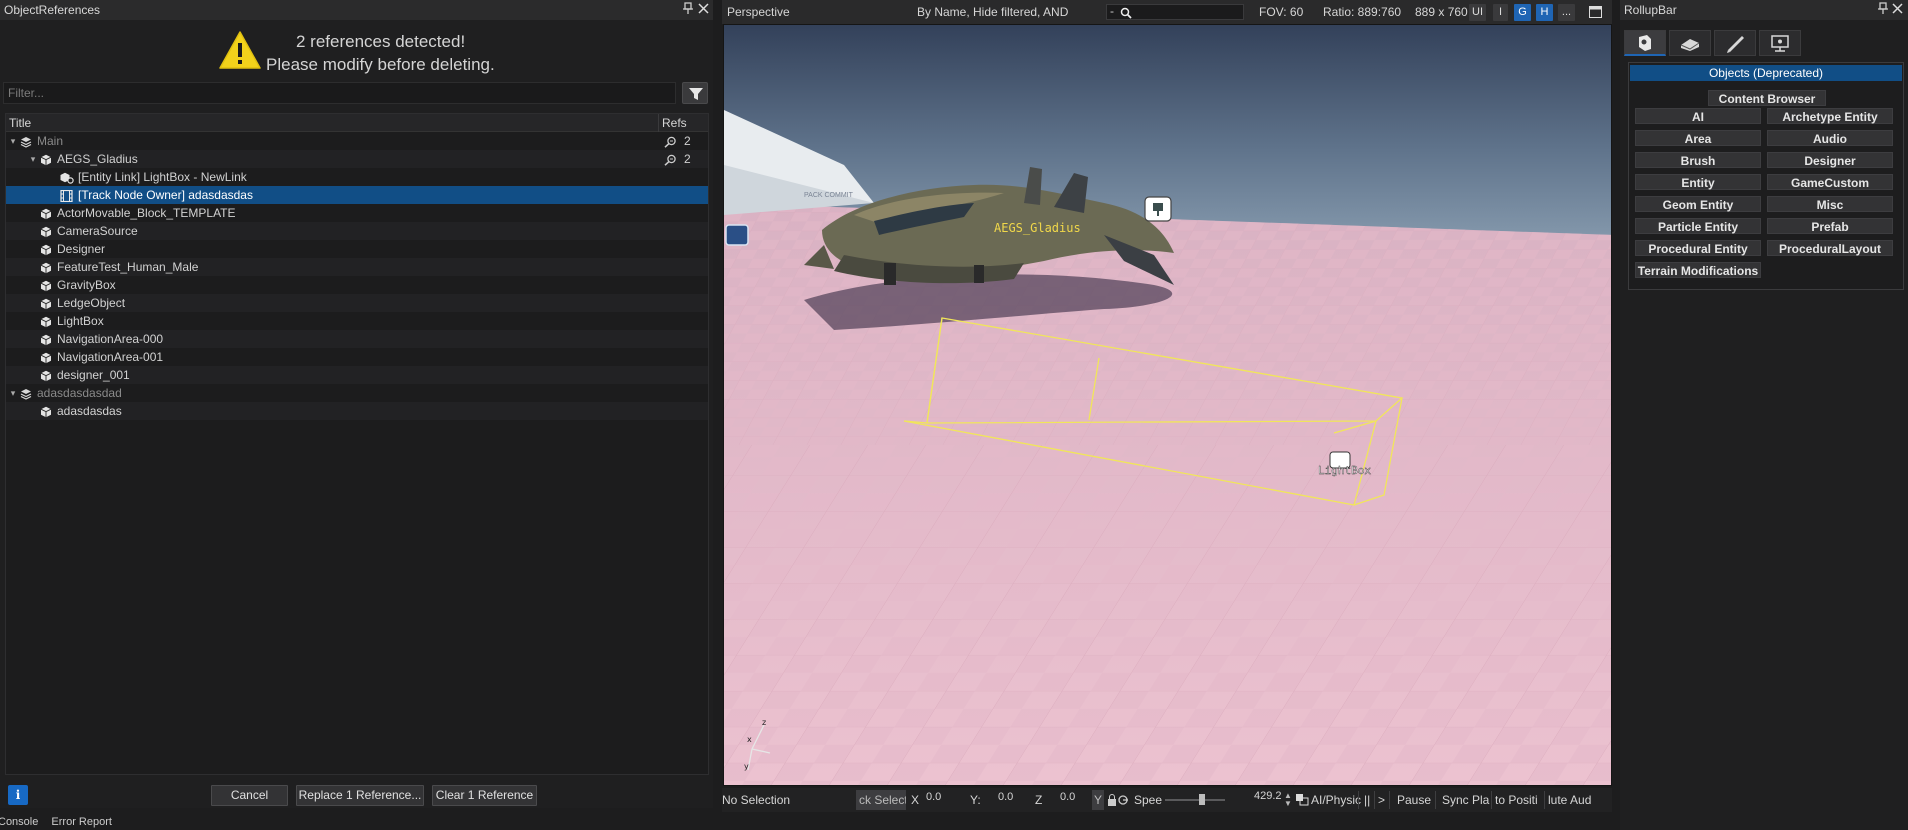 This screenshot has height=830, width=1908. What do you see at coordinates (1766, 73) in the screenshot?
I see `objects-deprecated-header: Objects (Deprecated)` at bounding box center [1766, 73].